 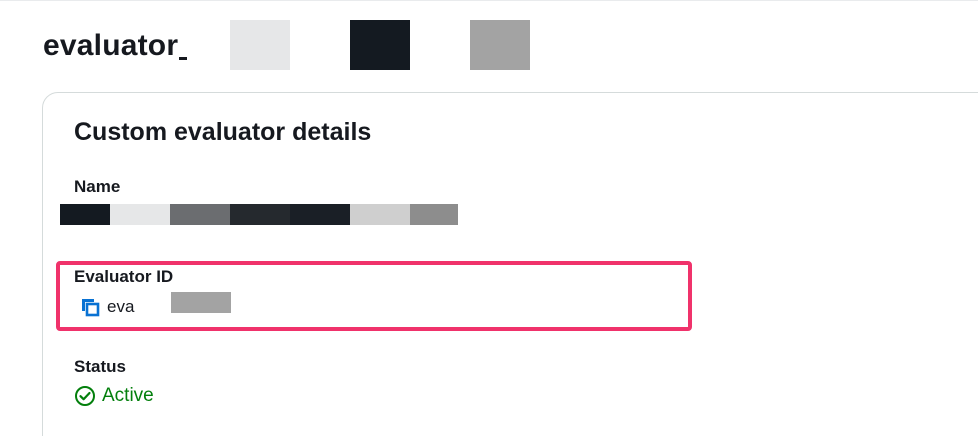 I want to click on evaluator-id-value: eva, so click(x=121, y=306).